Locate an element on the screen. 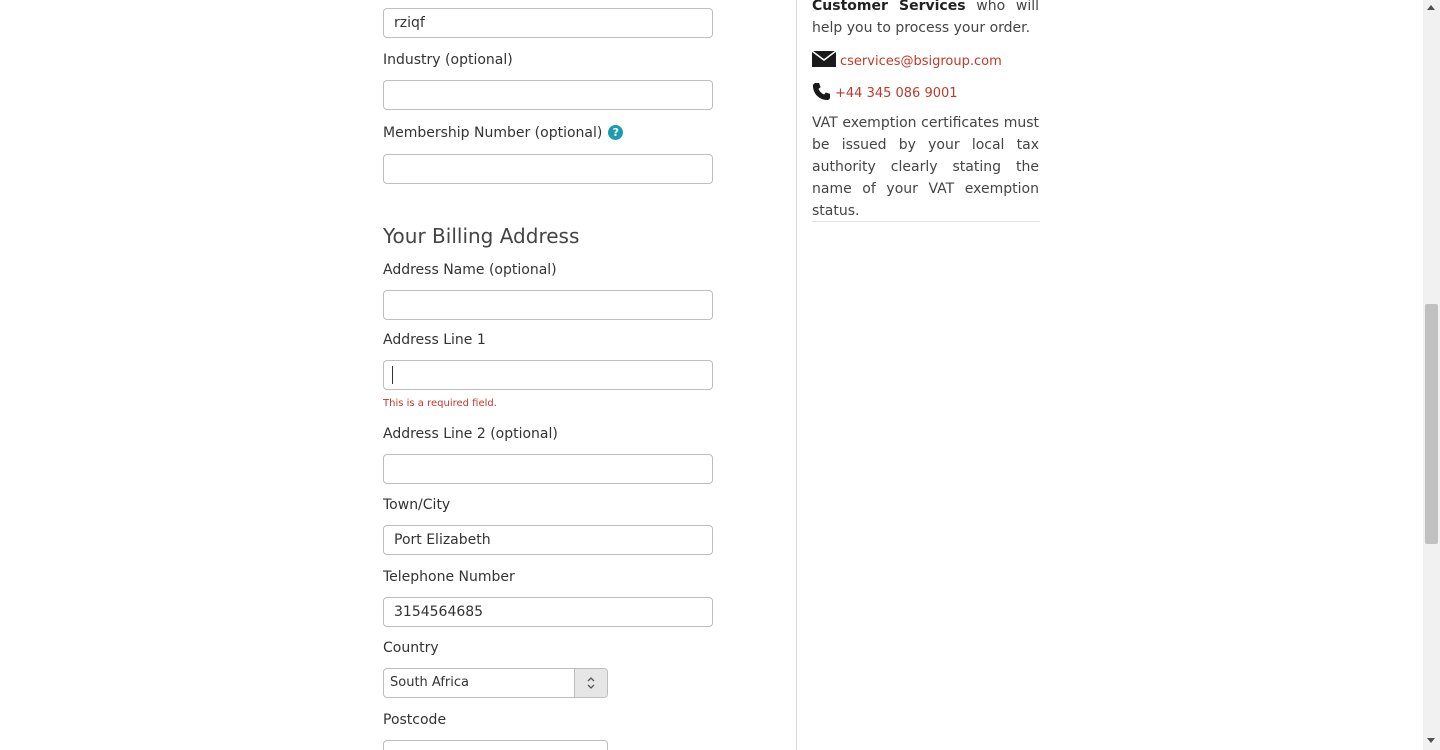  postcode-label: Postcode is located at coordinates (415, 720).